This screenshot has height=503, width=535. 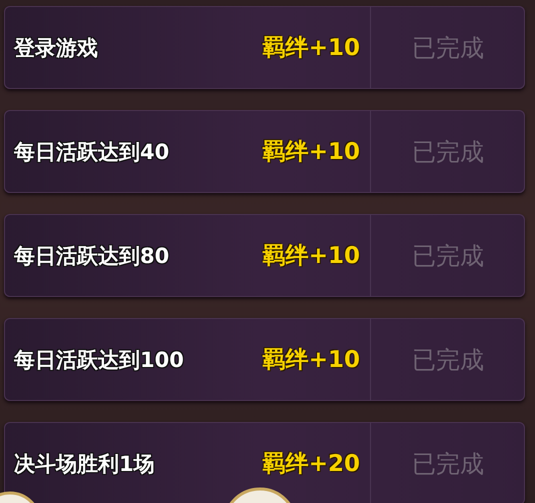 I want to click on task-title: 每日活跃达到80, so click(x=91, y=256).